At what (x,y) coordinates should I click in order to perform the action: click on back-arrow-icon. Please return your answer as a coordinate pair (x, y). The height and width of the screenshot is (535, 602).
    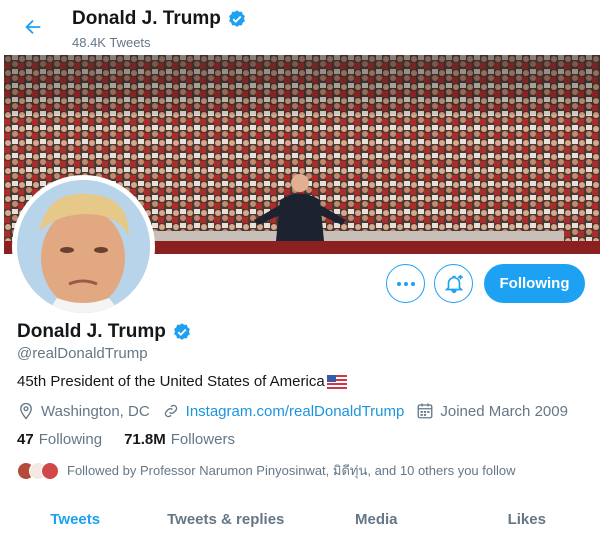
    Looking at the image, I should click on (33, 27).